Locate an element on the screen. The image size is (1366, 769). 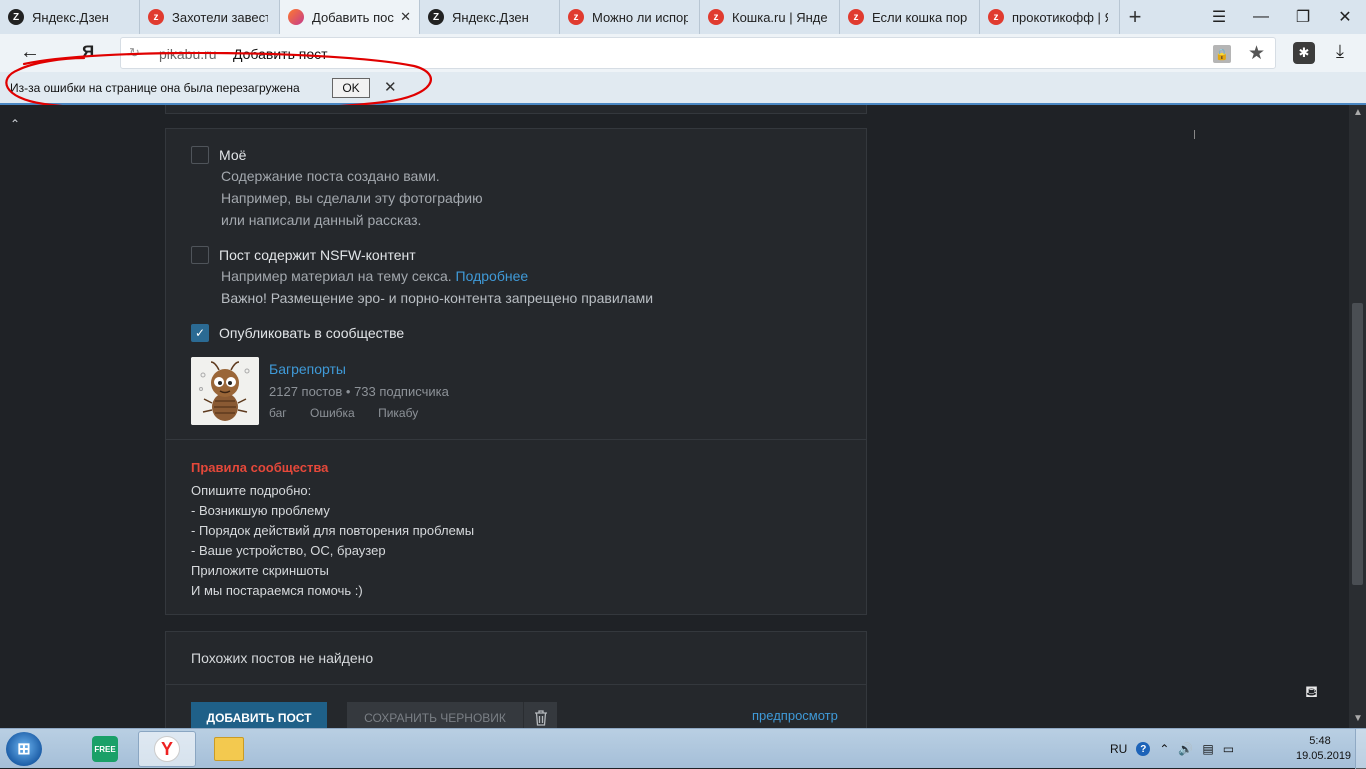
window-controls: ☰ — ❐ ✕ is located at coordinates (1282, 17).